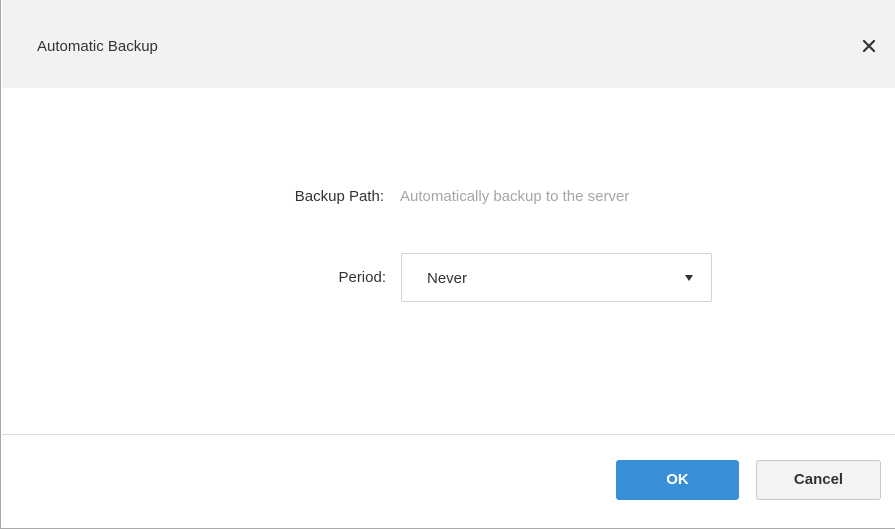 Image resolution: width=895 pixels, height=529 pixels. I want to click on footer-divider, so click(448, 434).